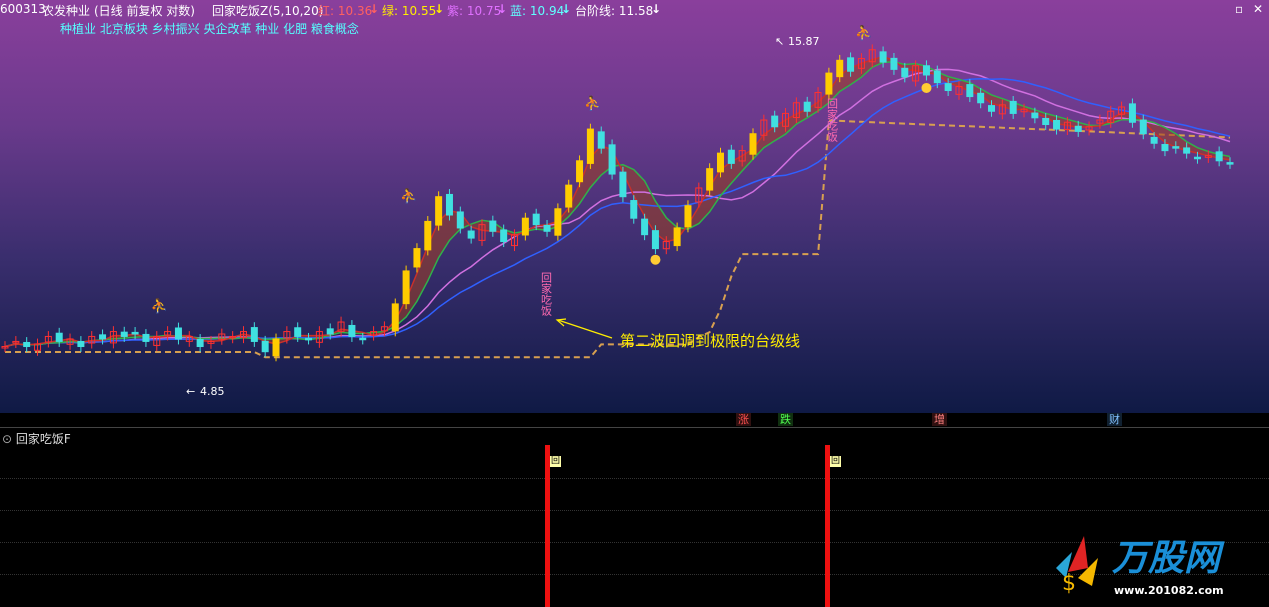  Describe the element at coordinates (212, 391) in the screenshot. I see `low-price-label: 4.85` at that location.